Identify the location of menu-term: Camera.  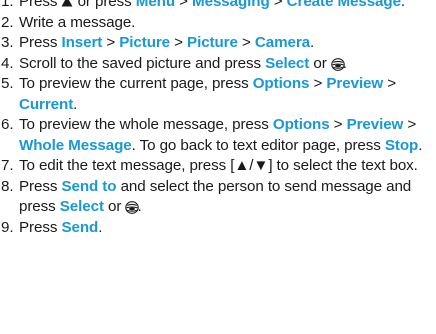
(282, 42).